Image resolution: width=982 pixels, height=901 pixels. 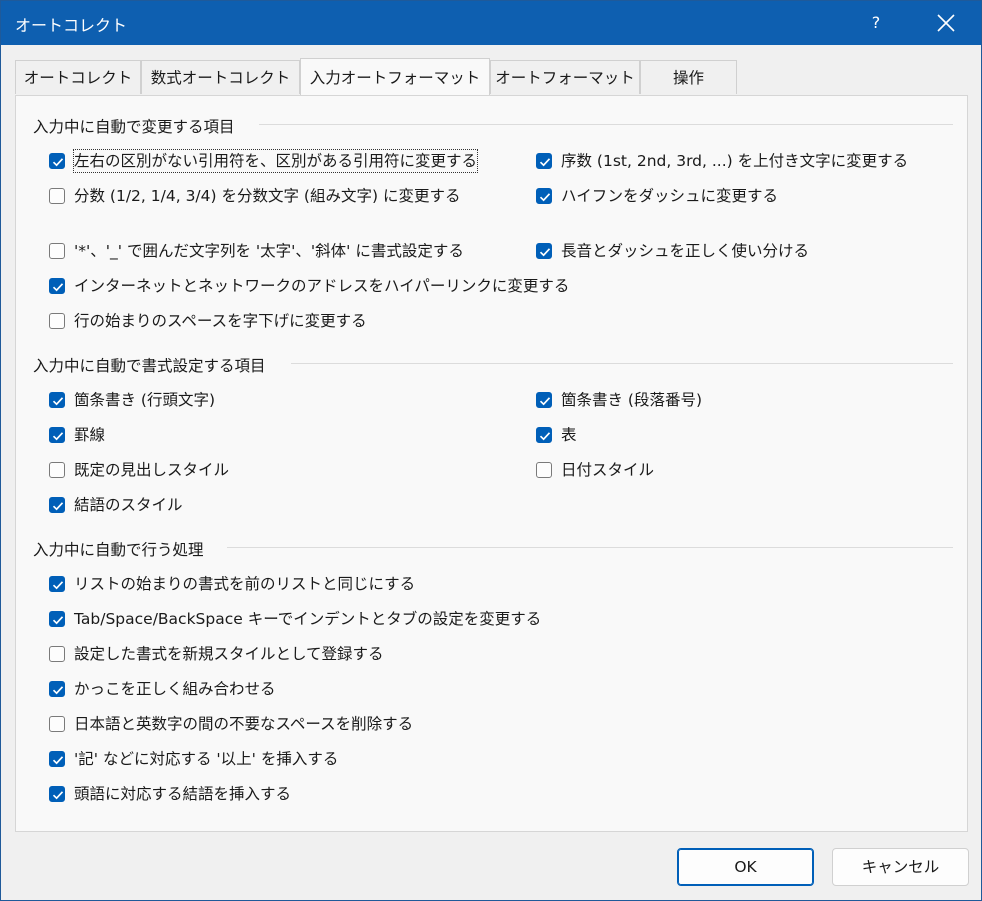 What do you see at coordinates (569, 435) in the screenshot?
I see `option-label: 表` at bounding box center [569, 435].